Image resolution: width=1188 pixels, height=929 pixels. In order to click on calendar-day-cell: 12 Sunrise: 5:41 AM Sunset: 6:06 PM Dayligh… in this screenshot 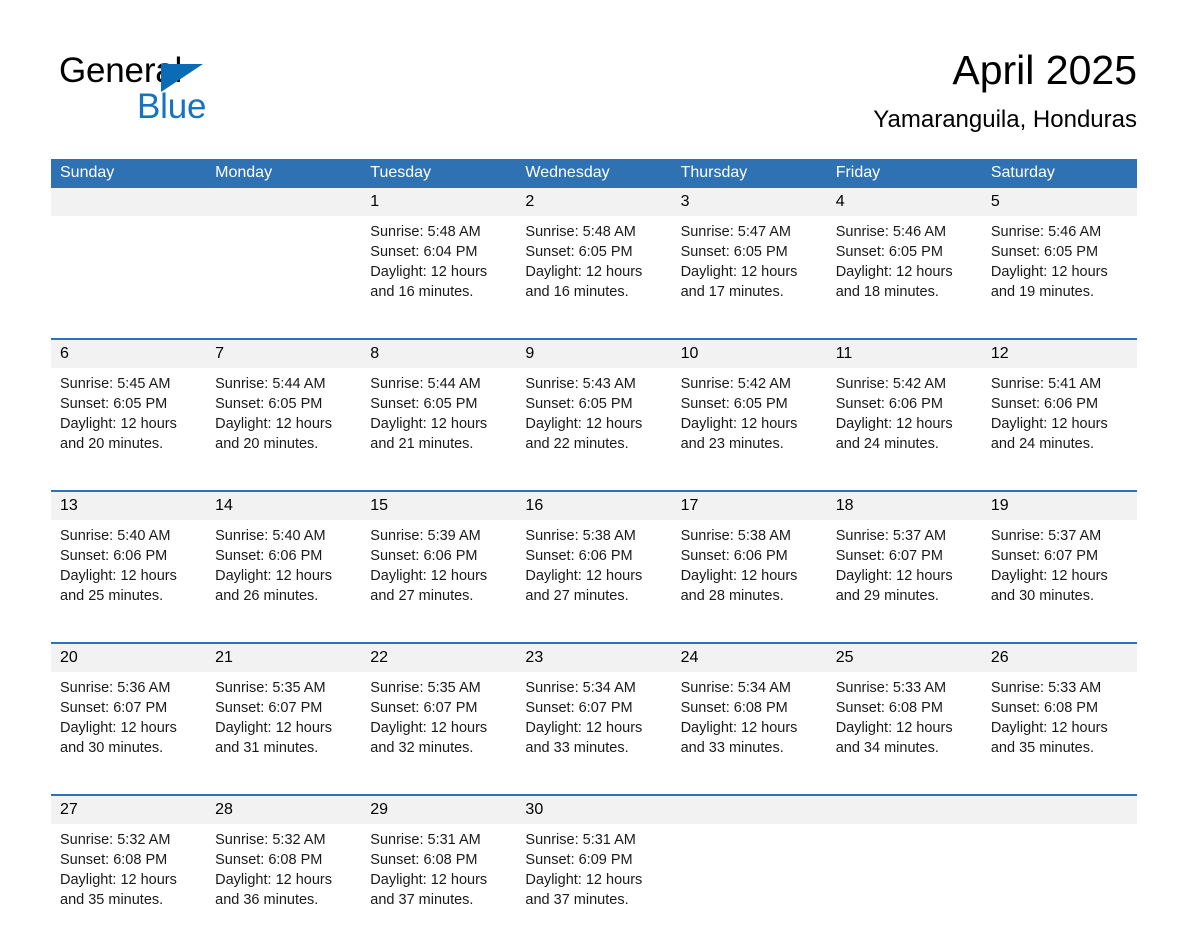, I will do `click(1059, 405)`.